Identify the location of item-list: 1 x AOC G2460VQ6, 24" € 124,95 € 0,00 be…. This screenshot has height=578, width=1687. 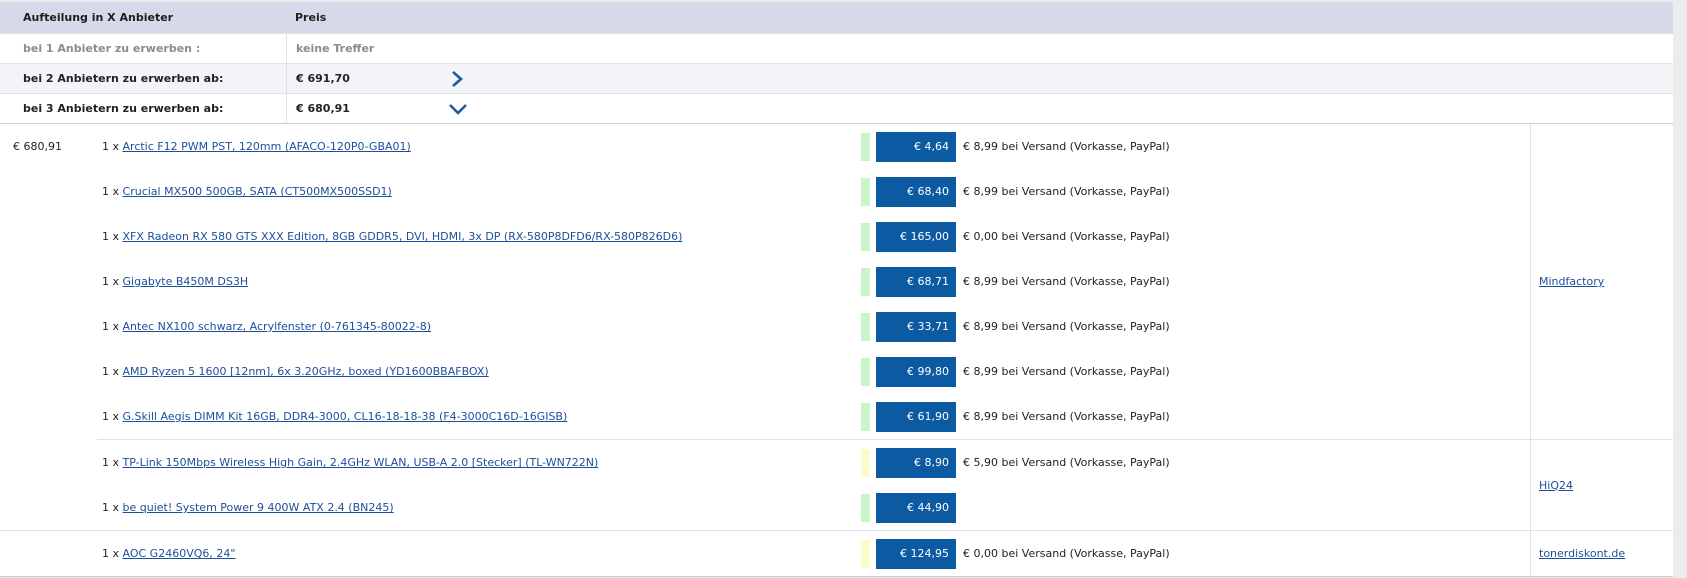
(813, 553).